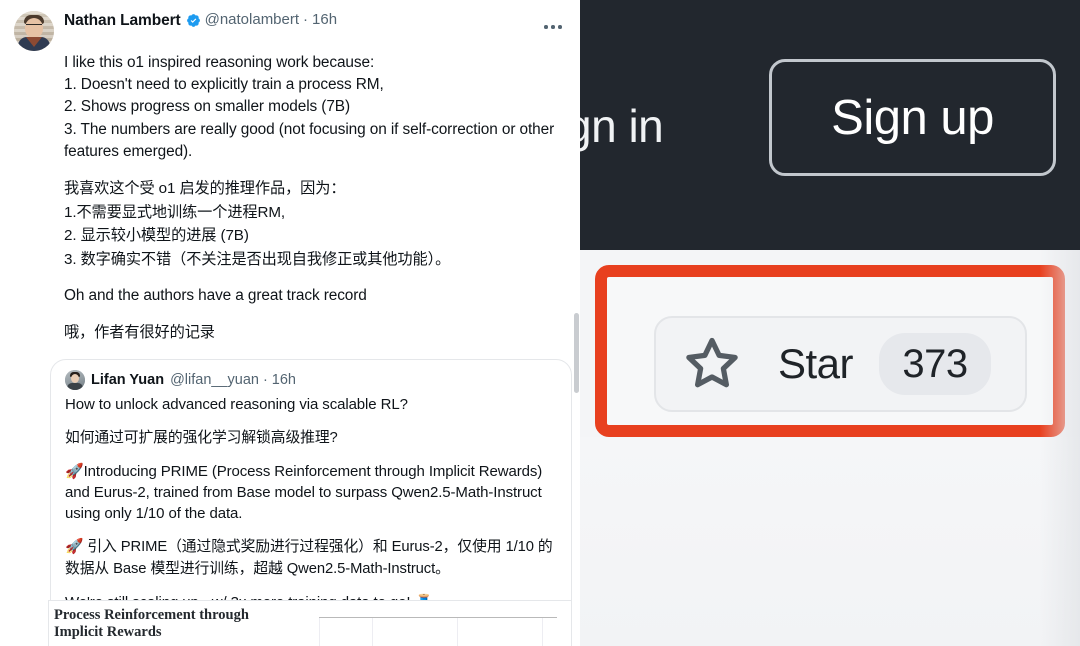 The width and height of the screenshot is (1080, 646). What do you see at coordinates (816, 363) in the screenshot?
I see `star-button-label: Star` at bounding box center [816, 363].